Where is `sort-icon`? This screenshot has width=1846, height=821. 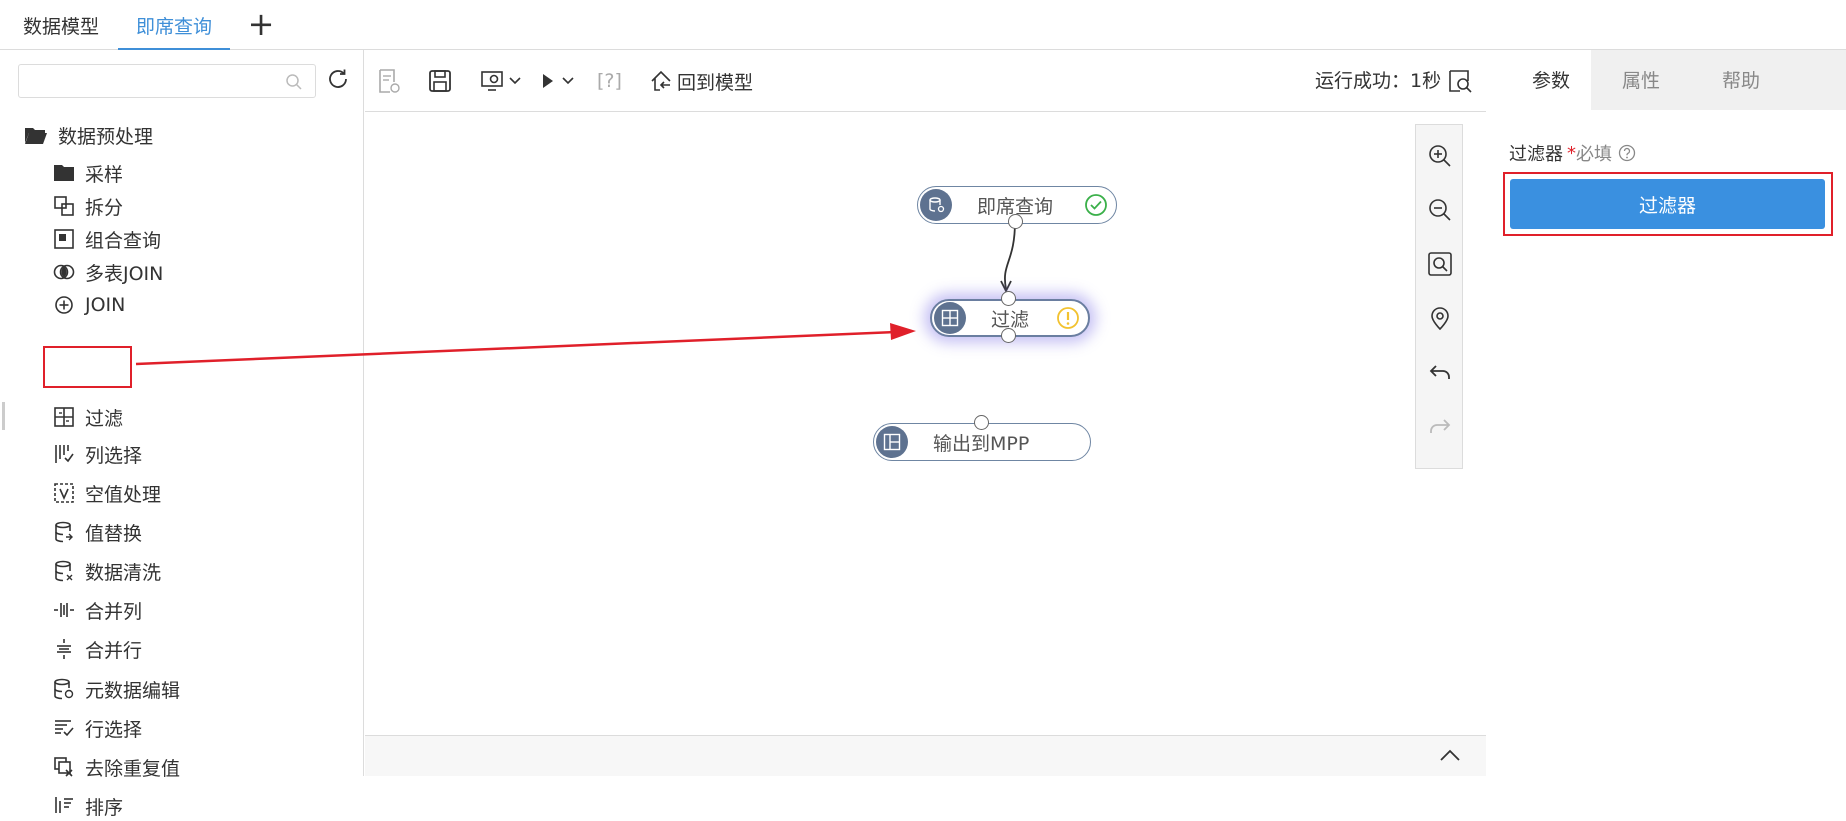
sort-icon is located at coordinates (64, 806).